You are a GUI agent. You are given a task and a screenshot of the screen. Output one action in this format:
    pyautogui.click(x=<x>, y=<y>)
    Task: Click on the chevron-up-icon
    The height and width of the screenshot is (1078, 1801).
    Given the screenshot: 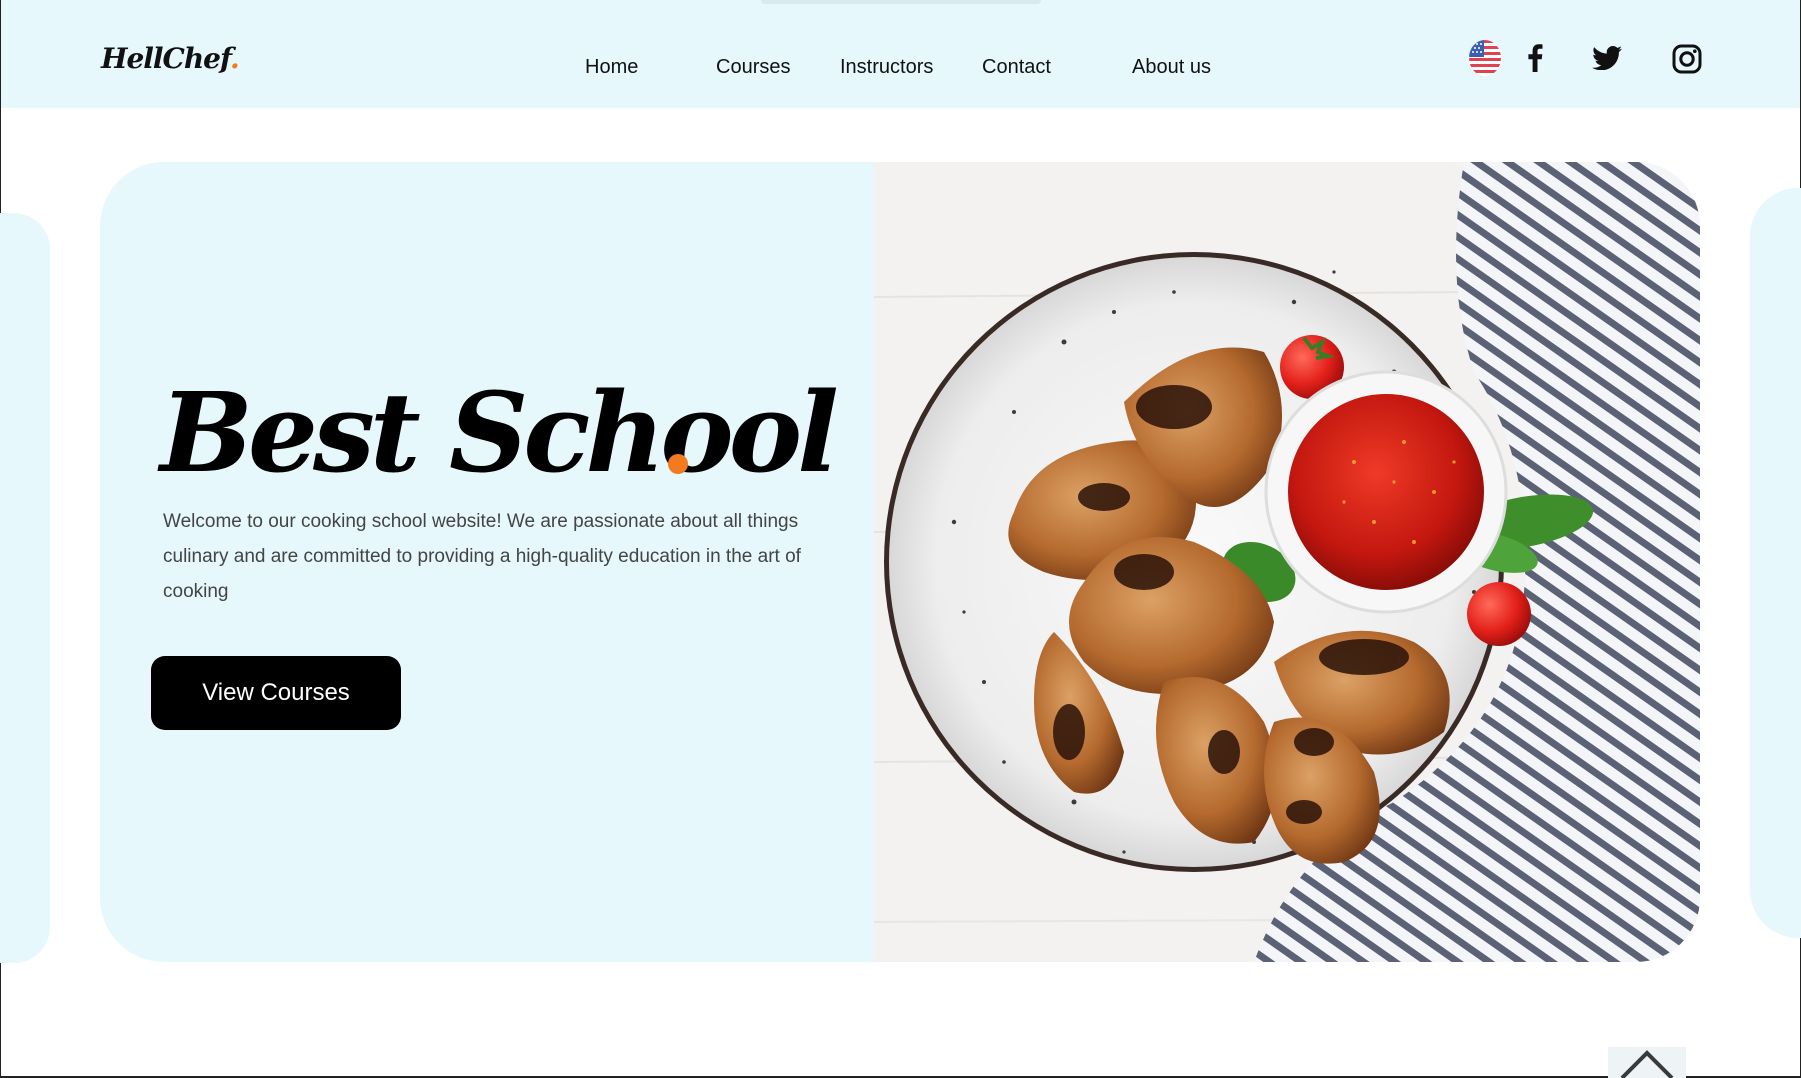 What is the action you would take?
    pyautogui.click(x=1647, y=1064)
    